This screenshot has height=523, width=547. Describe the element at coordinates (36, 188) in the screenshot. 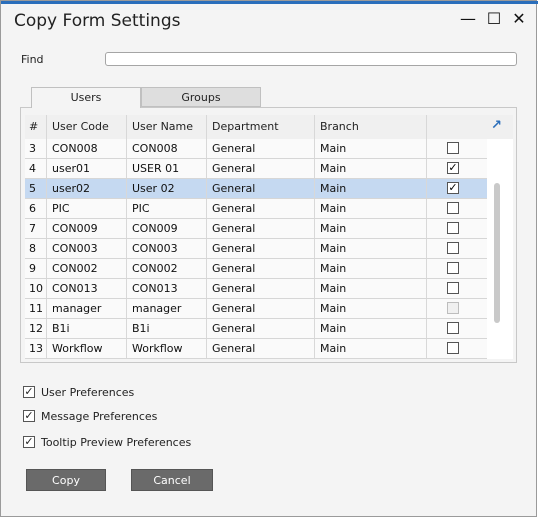

I see `table-cell-num: 5` at that location.